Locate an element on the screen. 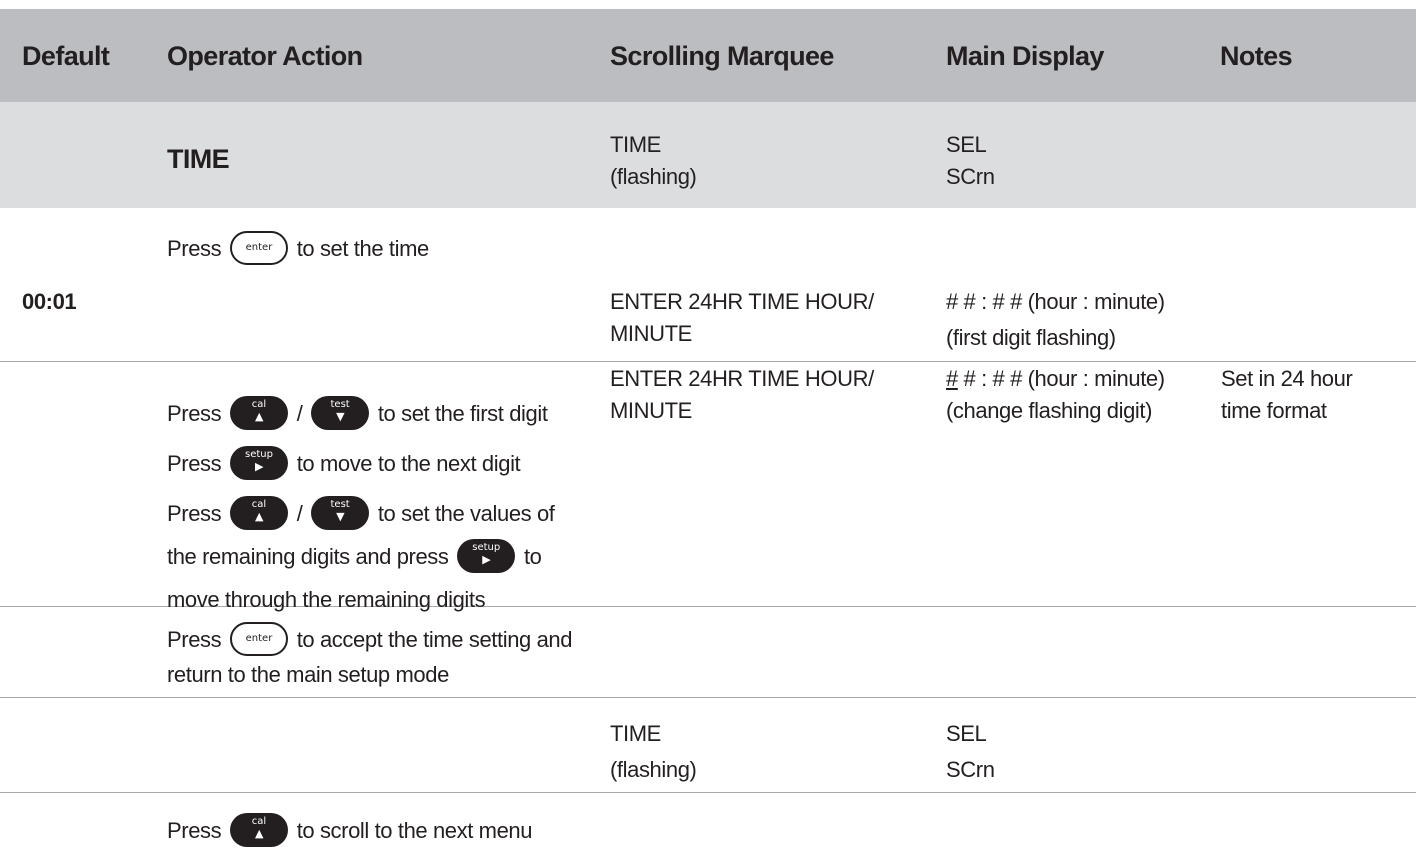 Image resolution: width=1416 pixels, height=851 pixels. row-marquee: TIME (flashing) is located at coordinates (653, 752).